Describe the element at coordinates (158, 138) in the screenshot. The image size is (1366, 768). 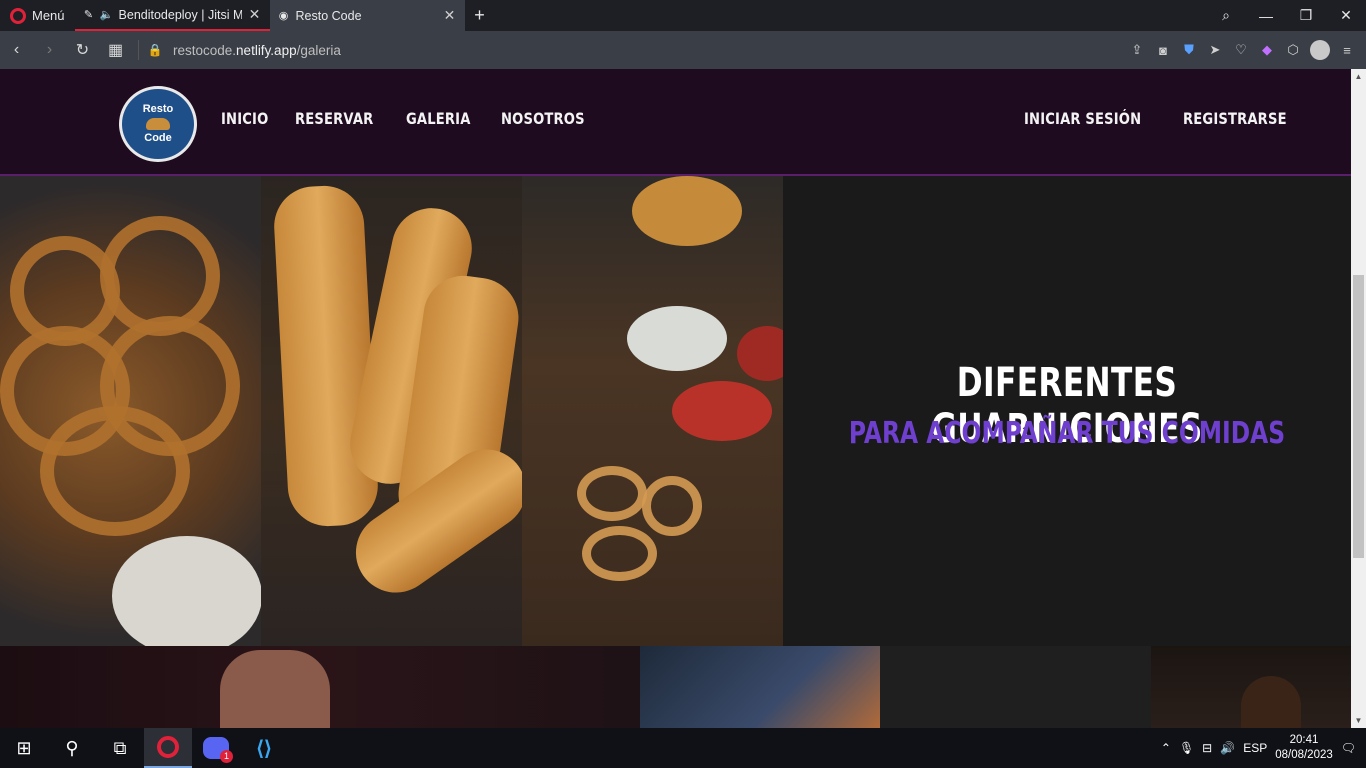
I see `logo-text-bottom: Code` at that location.